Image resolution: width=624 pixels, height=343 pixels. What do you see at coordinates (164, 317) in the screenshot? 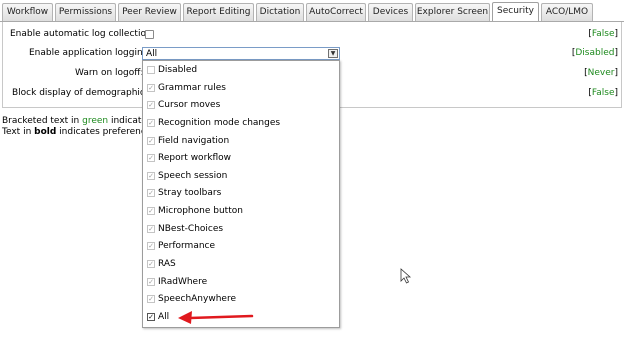
I see `option-label: All` at bounding box center [164, 317].